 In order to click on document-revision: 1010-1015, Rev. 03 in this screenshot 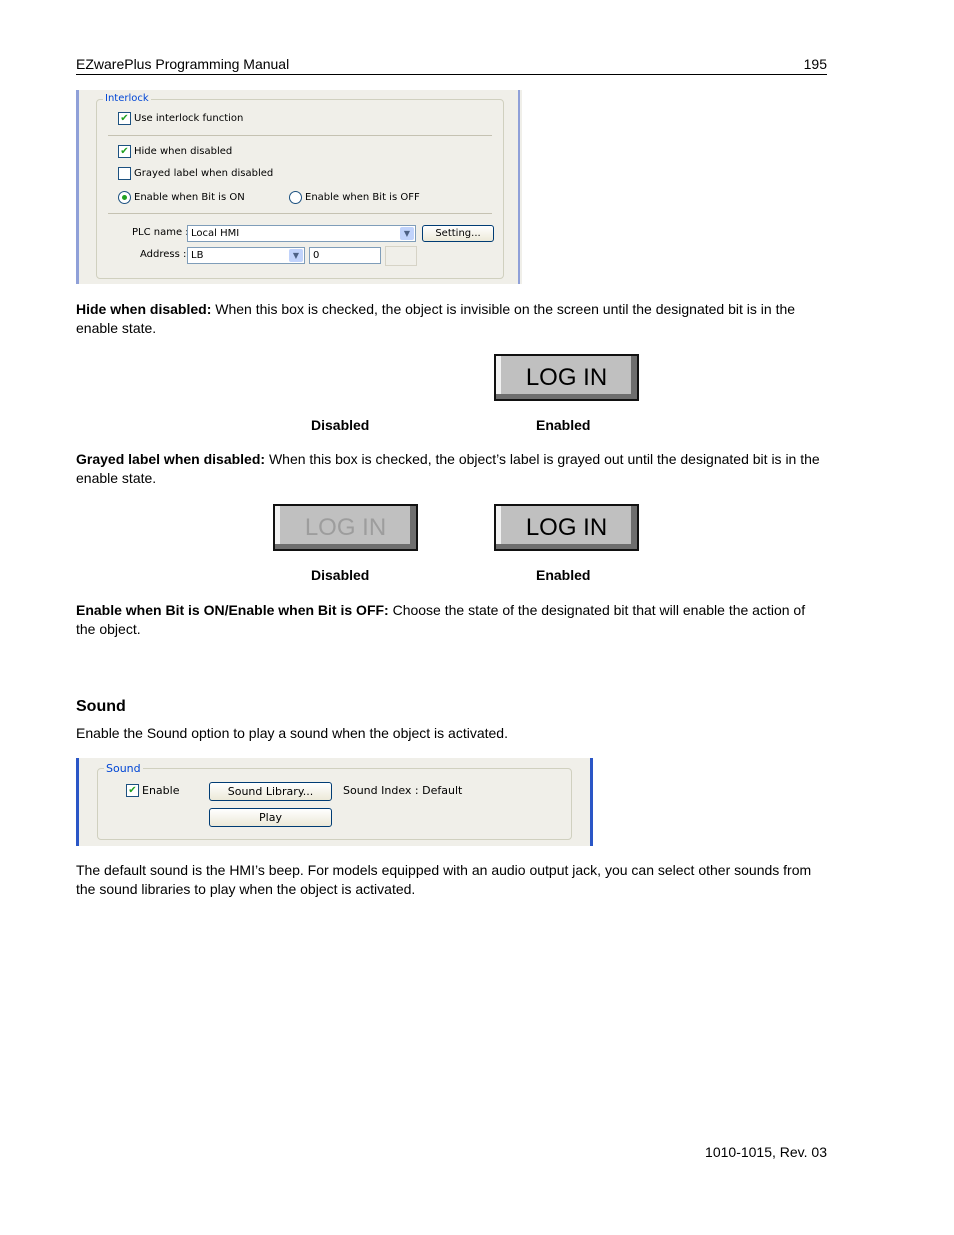, I will do `click(766, 1152)`.